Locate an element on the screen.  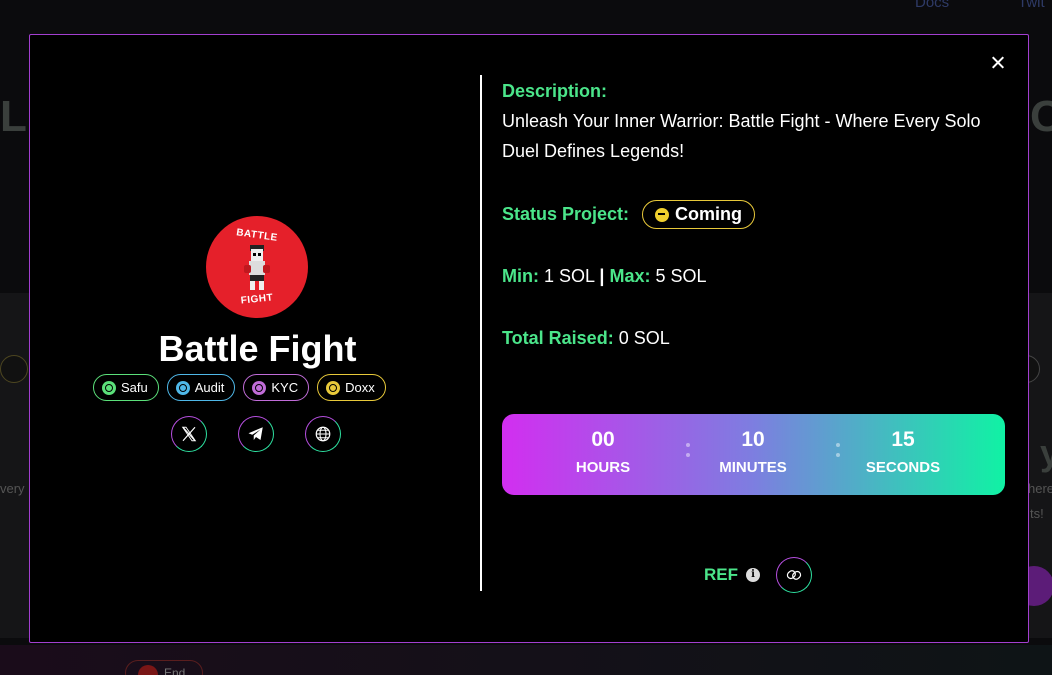
globe-icon is located at coordinates (323, 434).